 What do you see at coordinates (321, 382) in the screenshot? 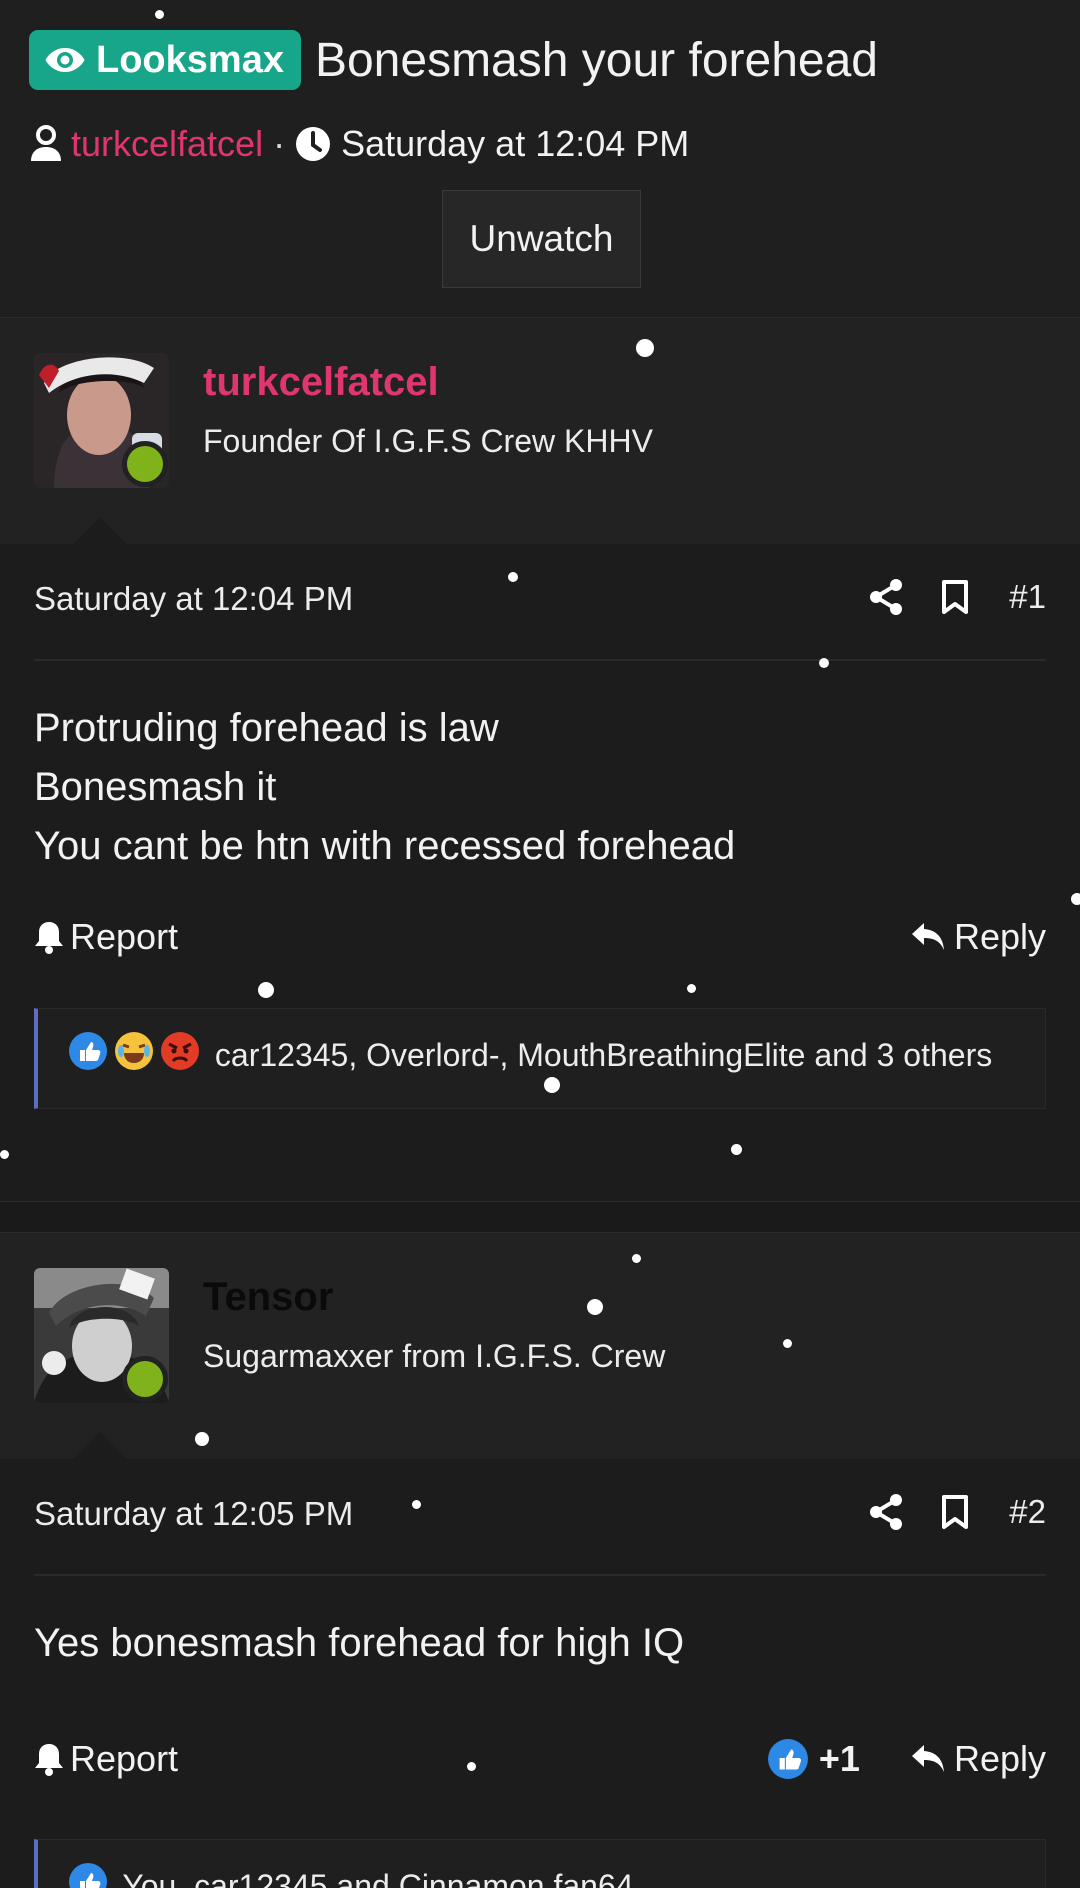
I see `post-username: turkcelfatcel` at bounding box center [321, 382].